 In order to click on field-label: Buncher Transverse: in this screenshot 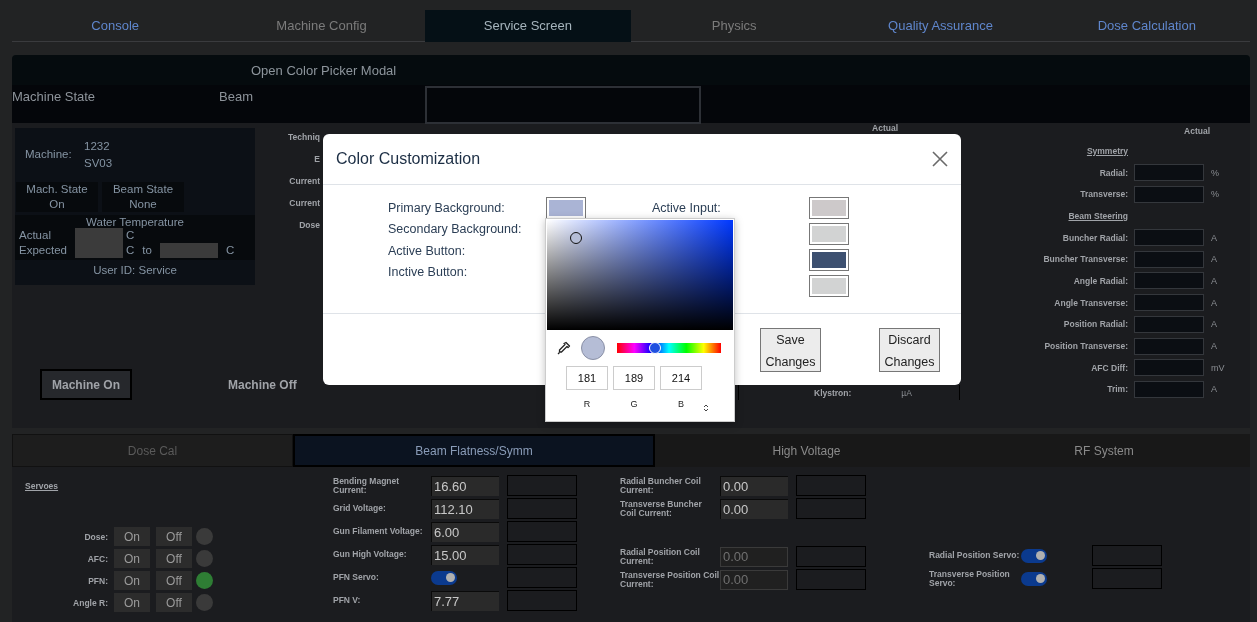, I will do `click(1085, 259)`.